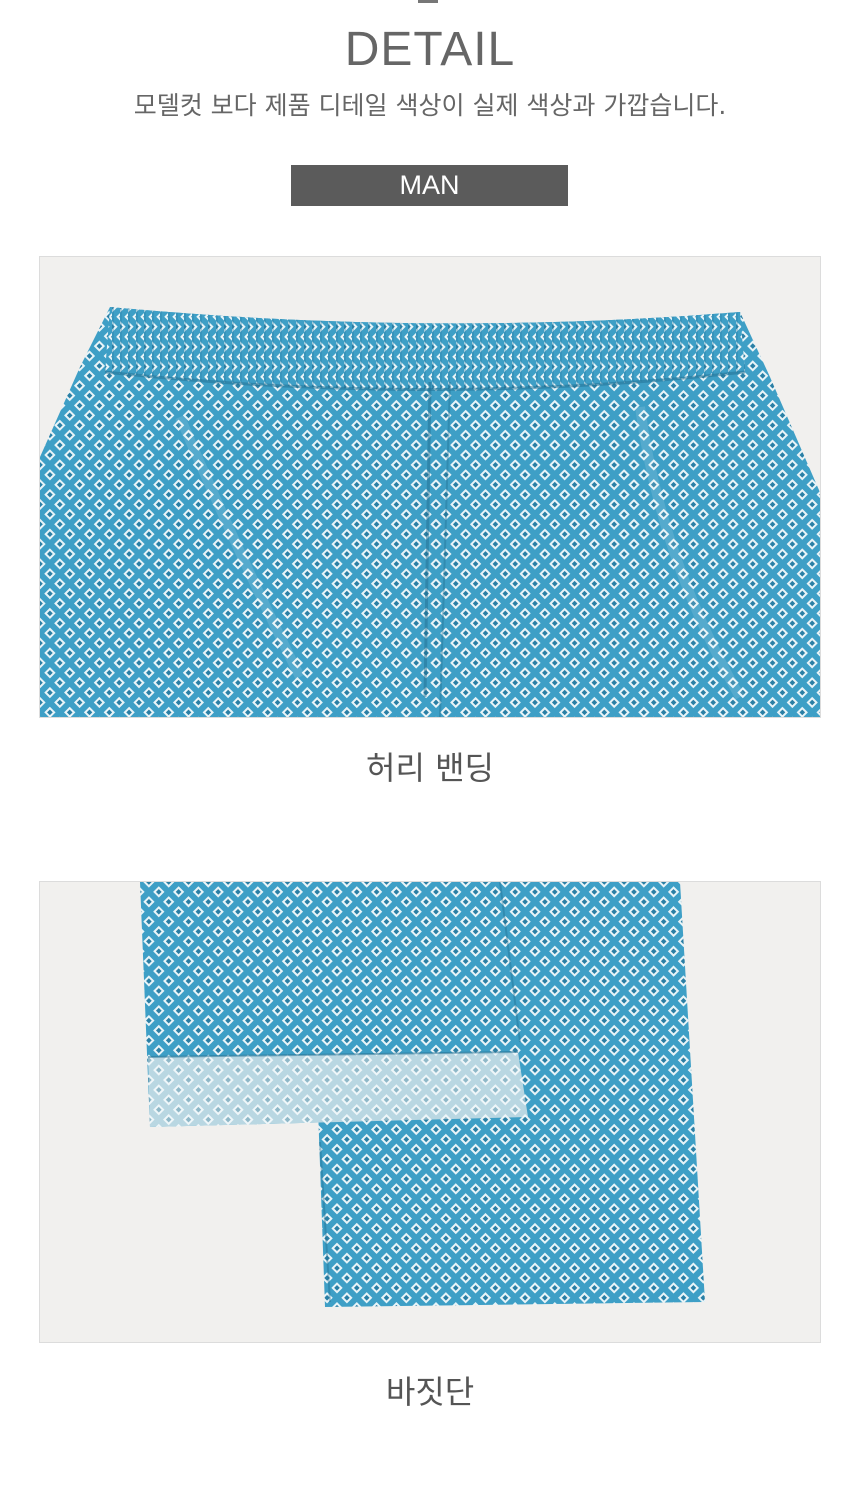 The height and width of the screenshot is (1506, 860). Describe the element at coordinates (429, 185) in the screenshot. I see `gender-badge: MAN` at that location.